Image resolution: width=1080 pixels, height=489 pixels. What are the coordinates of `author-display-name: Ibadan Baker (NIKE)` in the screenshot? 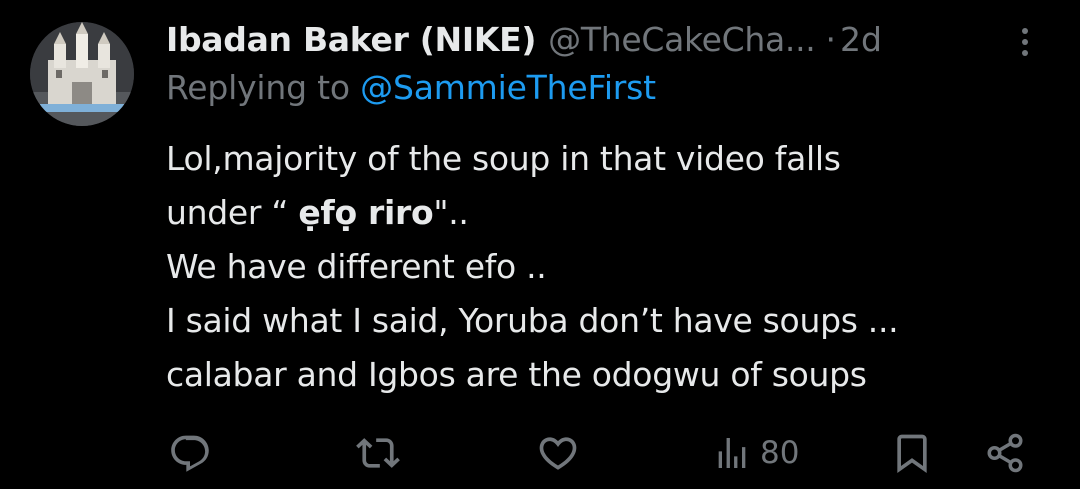 It's located at (351, 39).